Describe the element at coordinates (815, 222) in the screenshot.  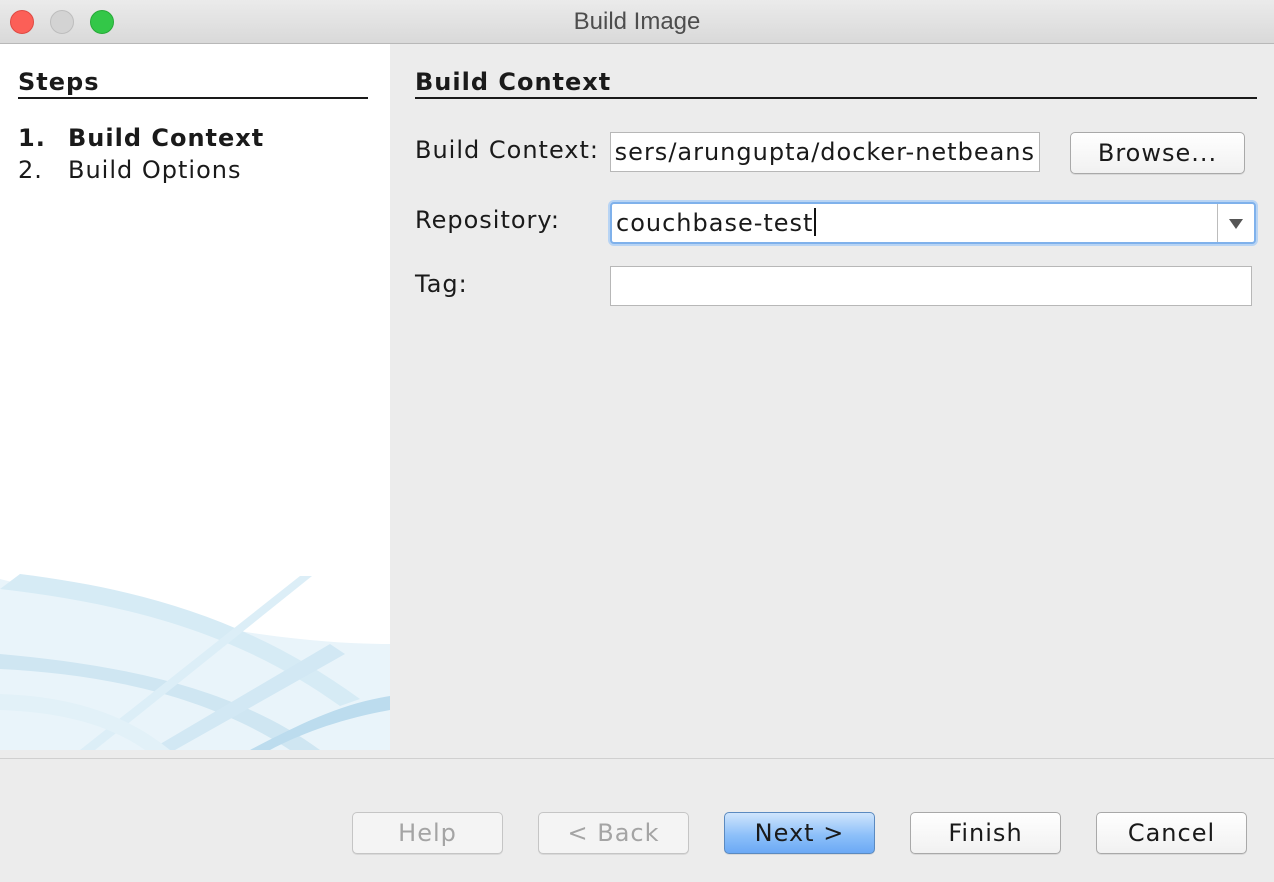
I see `text-cursor` at that location.